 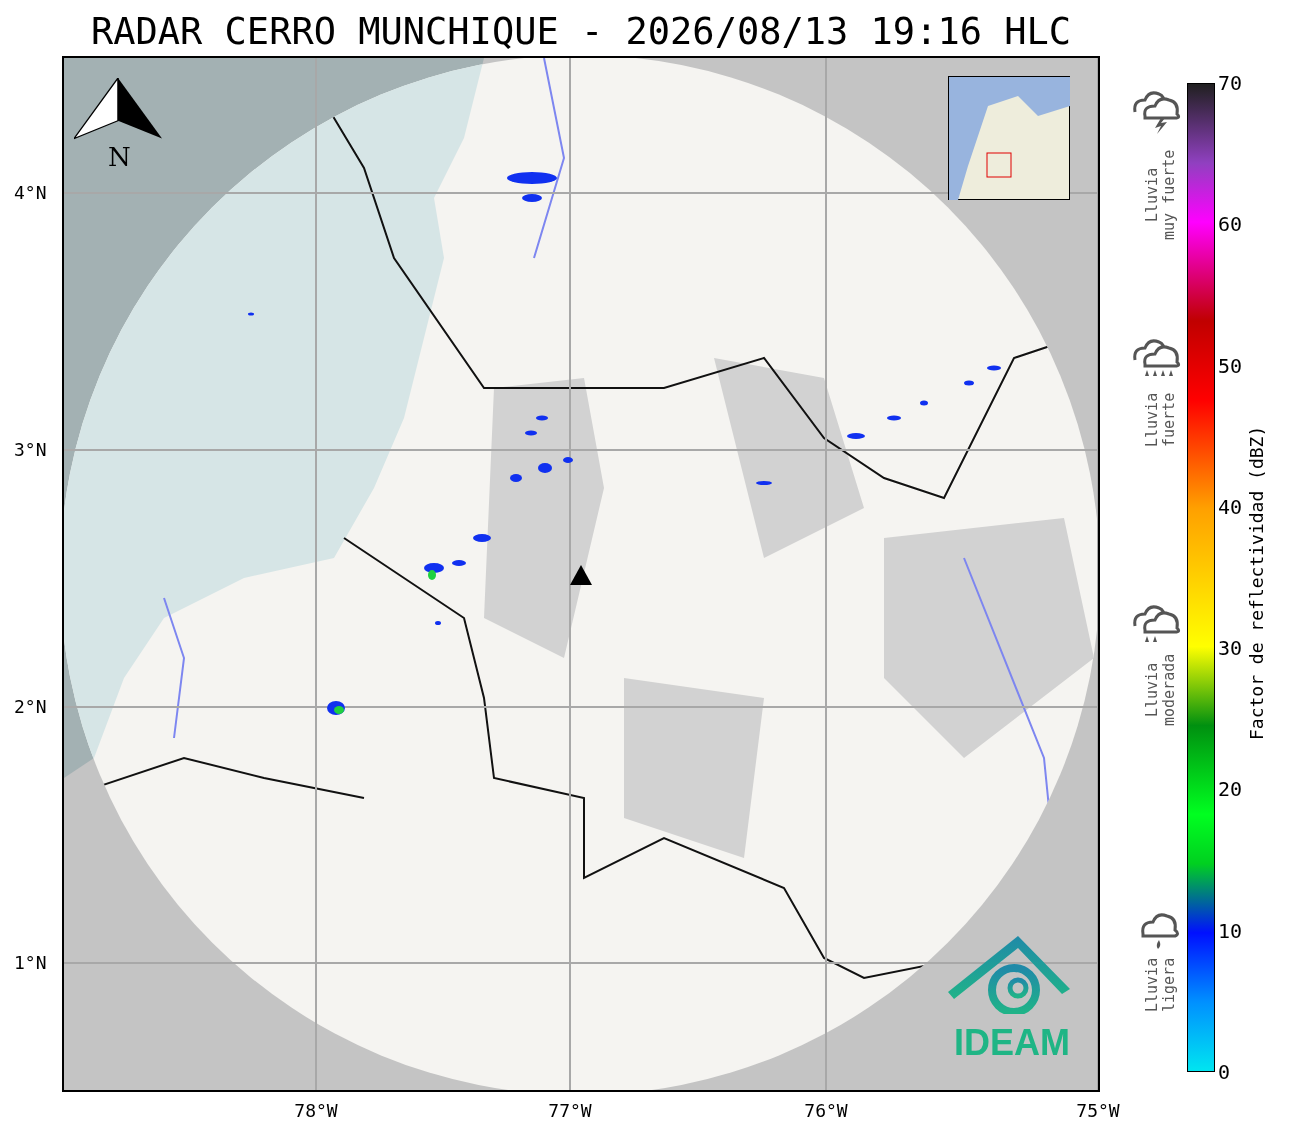 What do you see at coordinates (1224, 1072) in the screenshot?
I see `scale-value: 0` at bounding box center [1224, 1072].